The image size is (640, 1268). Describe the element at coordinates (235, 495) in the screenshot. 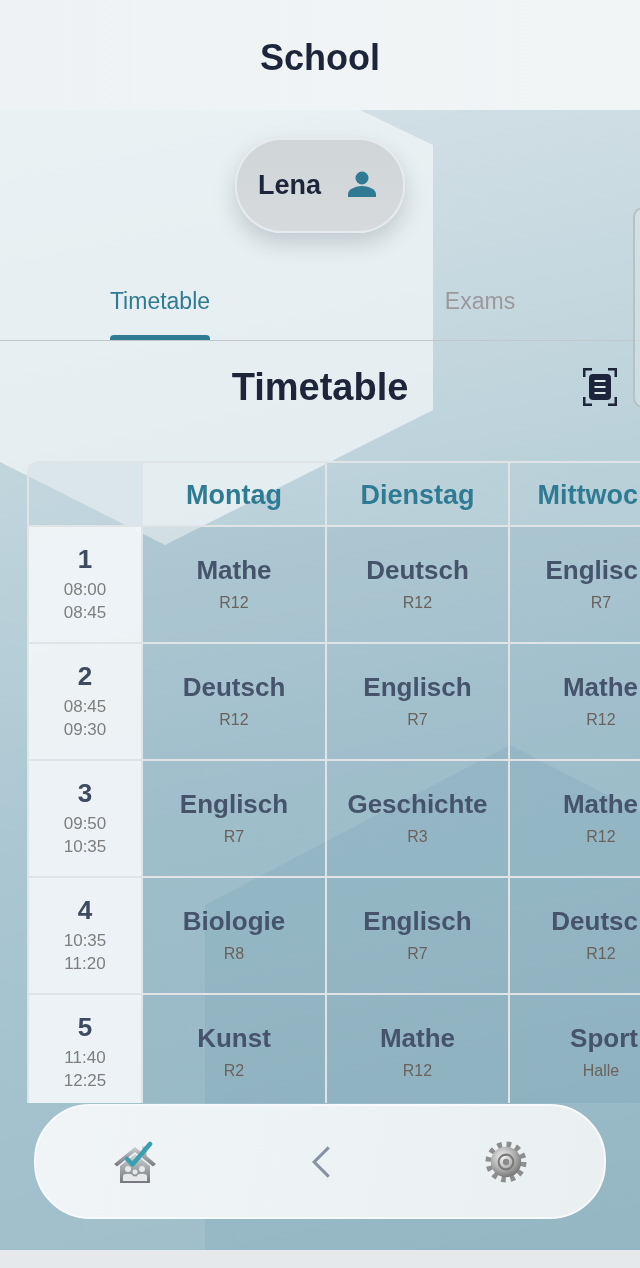

I see `column-header: Montag` at that location.